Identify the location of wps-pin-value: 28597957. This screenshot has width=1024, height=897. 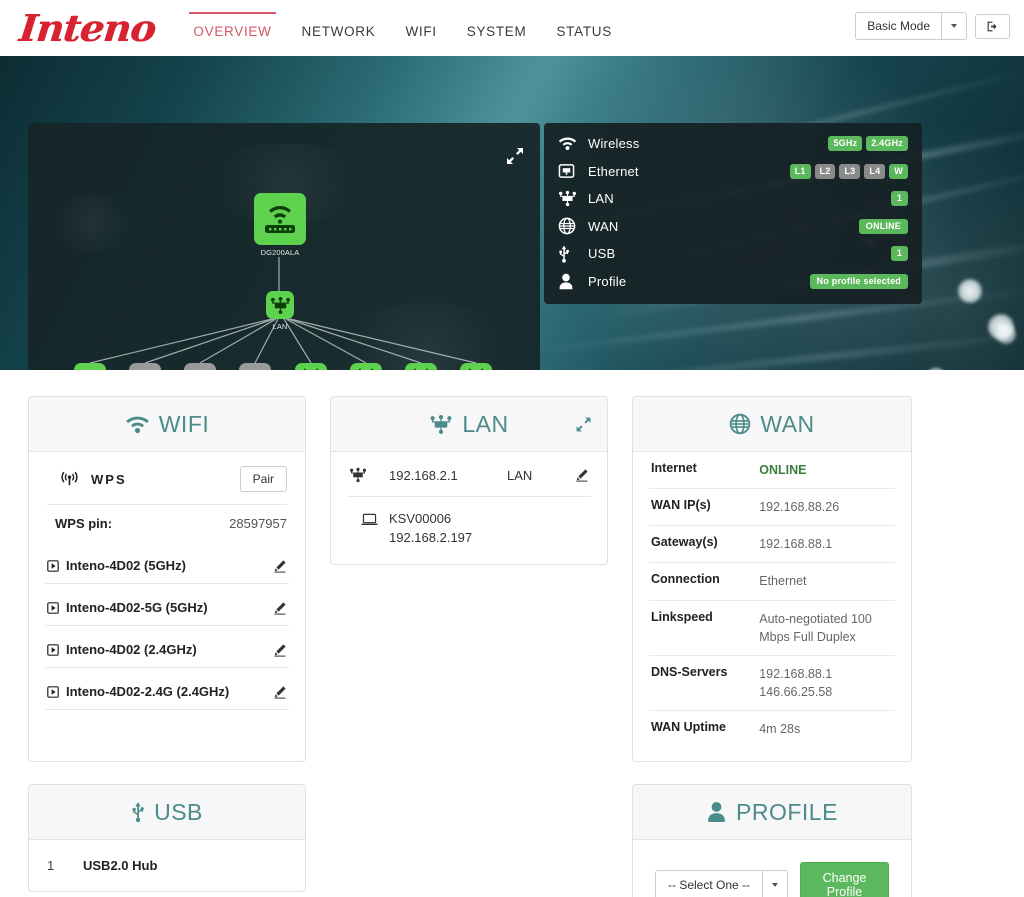
(258, 523).